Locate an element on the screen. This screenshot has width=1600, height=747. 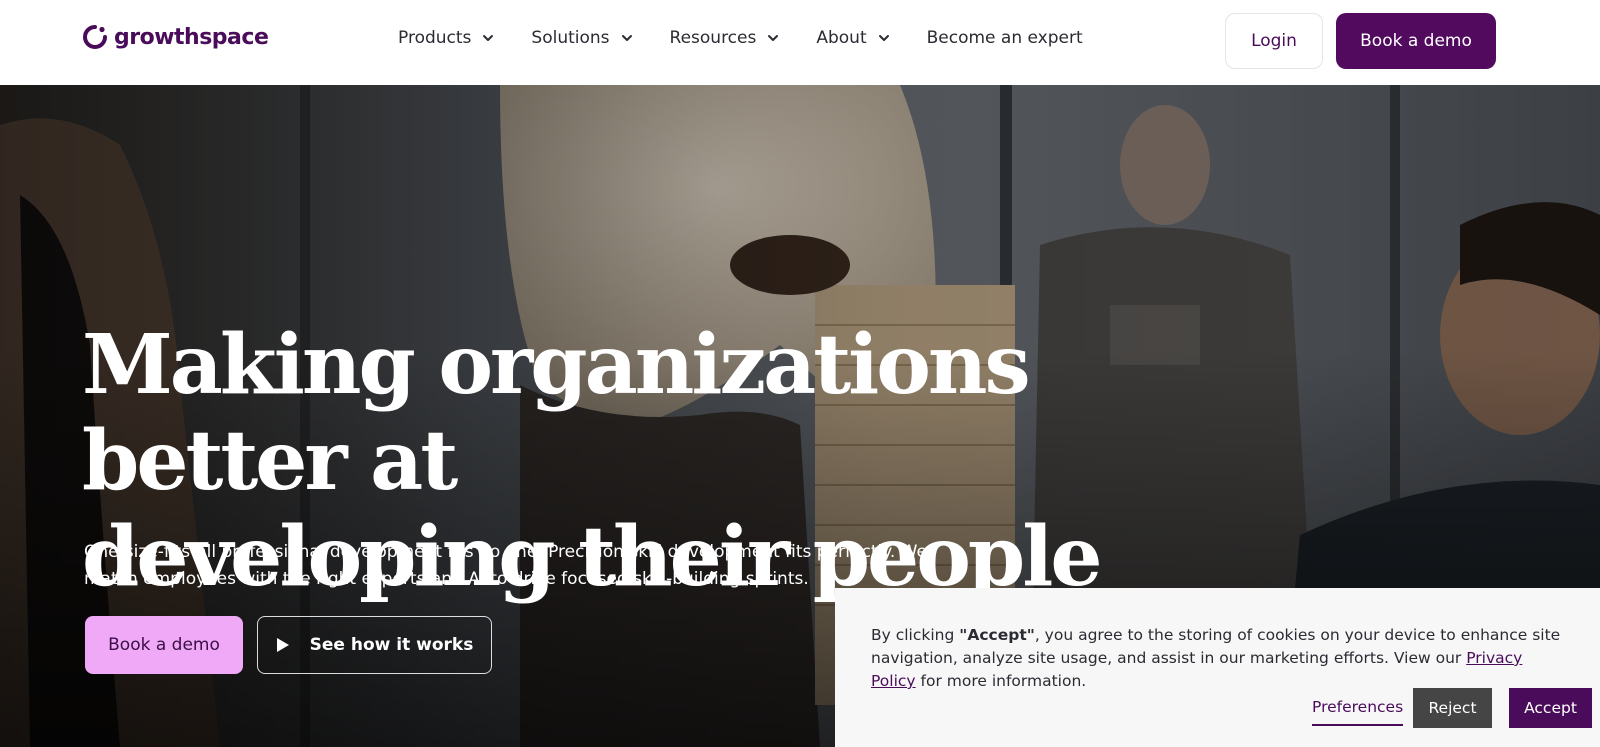
nav-item-products: Products is located at coordinates (446, 38).